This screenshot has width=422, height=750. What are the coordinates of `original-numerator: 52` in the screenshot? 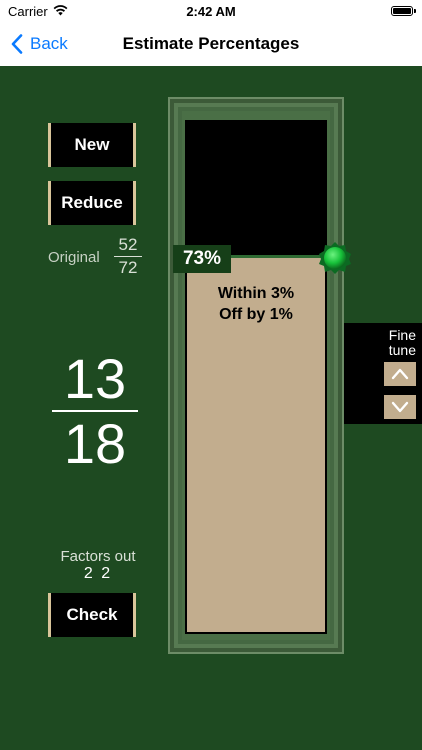 It's located at (128, 244).